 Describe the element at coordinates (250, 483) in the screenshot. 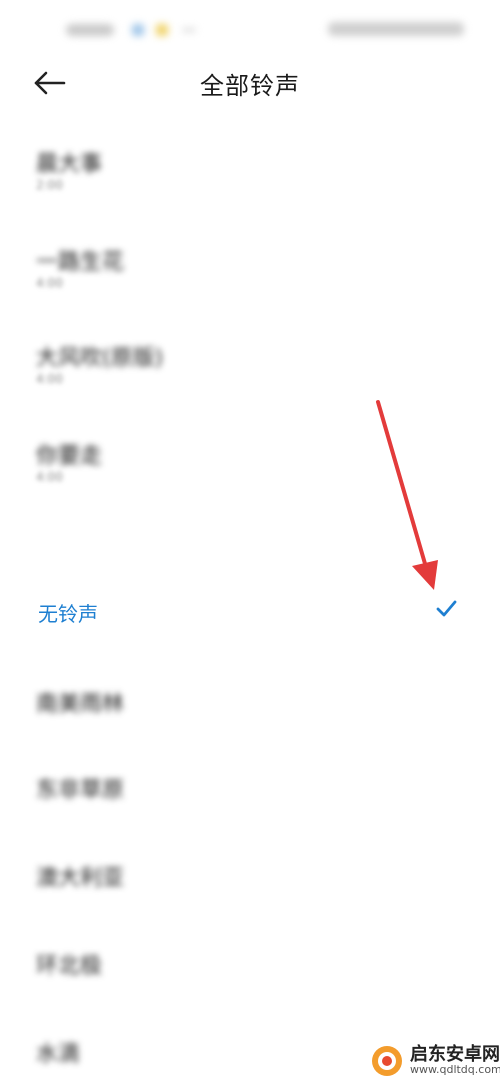

I see `ringtone-item: 你要走 4:00` at that location.